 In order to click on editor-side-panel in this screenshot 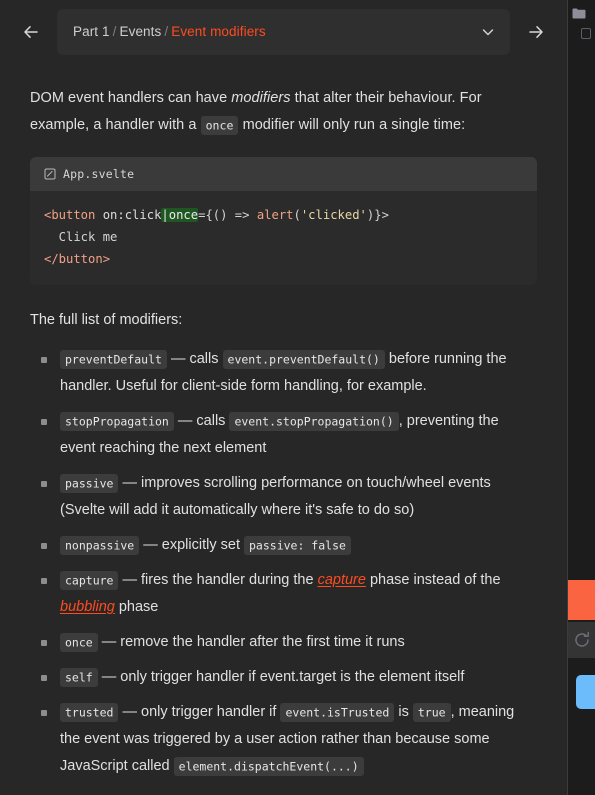, I will do `click(581, 397)`.